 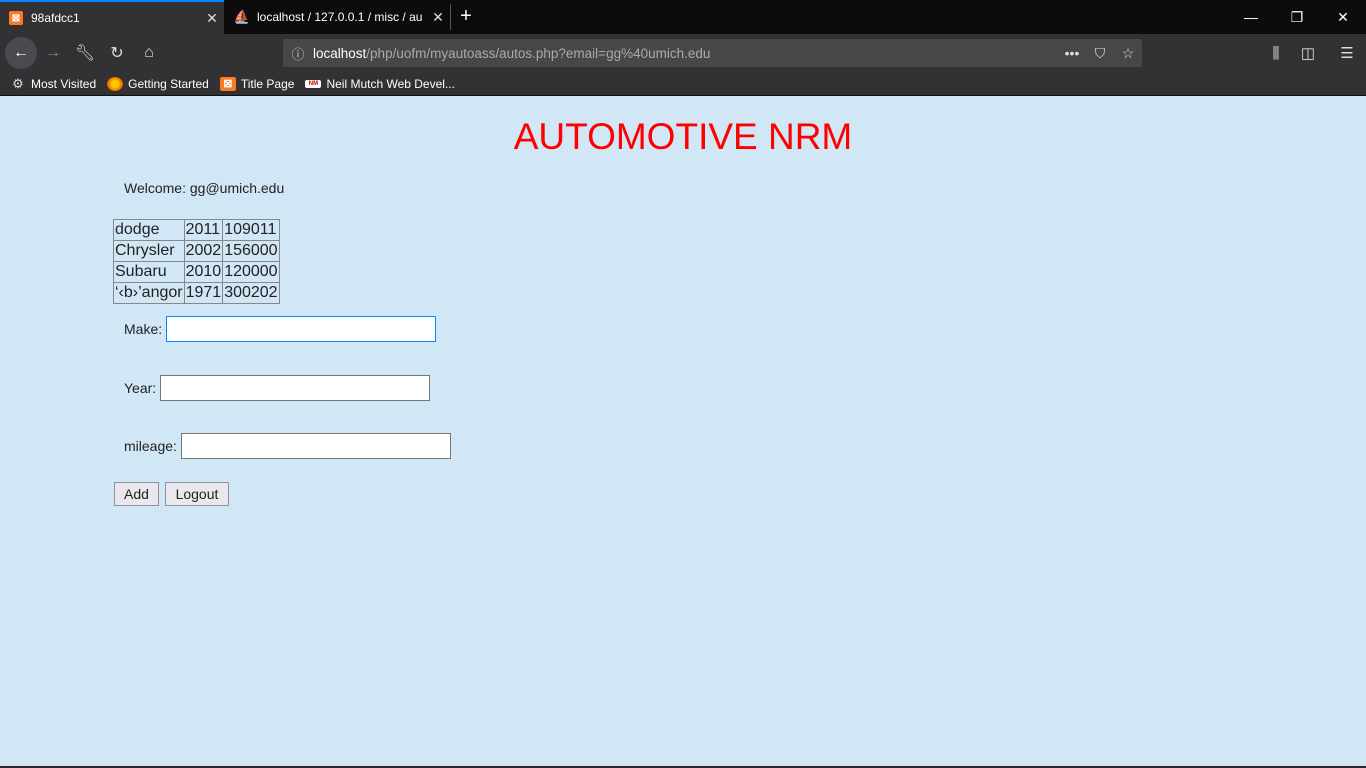 I want to click on nm-icon: NM, so click(x=313, y=83).